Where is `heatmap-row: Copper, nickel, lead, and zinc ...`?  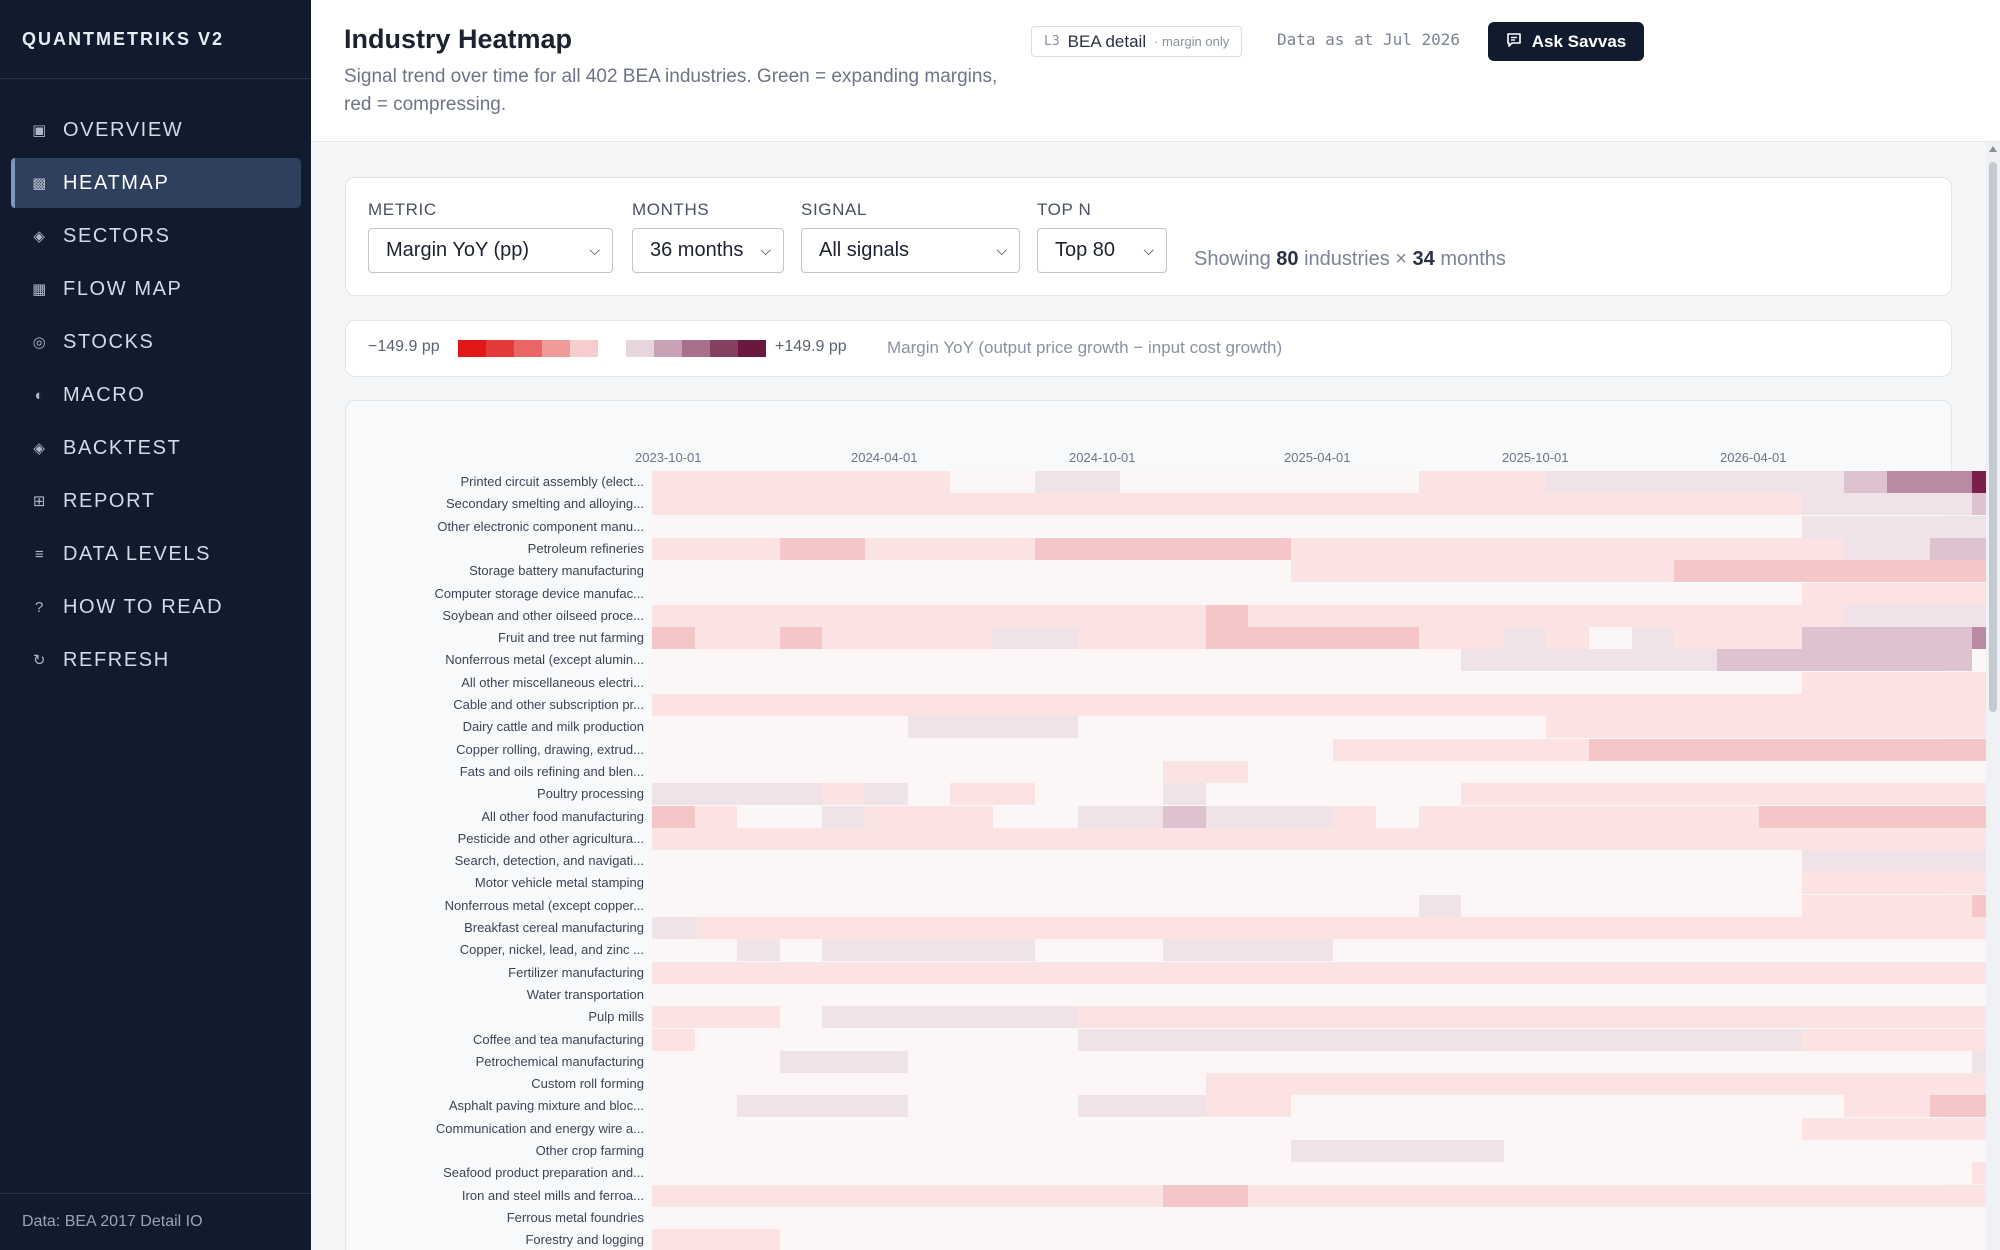
heatmap-row: Copper, nickel, lead, and zinc ... is located at coordinates (1173, 950).